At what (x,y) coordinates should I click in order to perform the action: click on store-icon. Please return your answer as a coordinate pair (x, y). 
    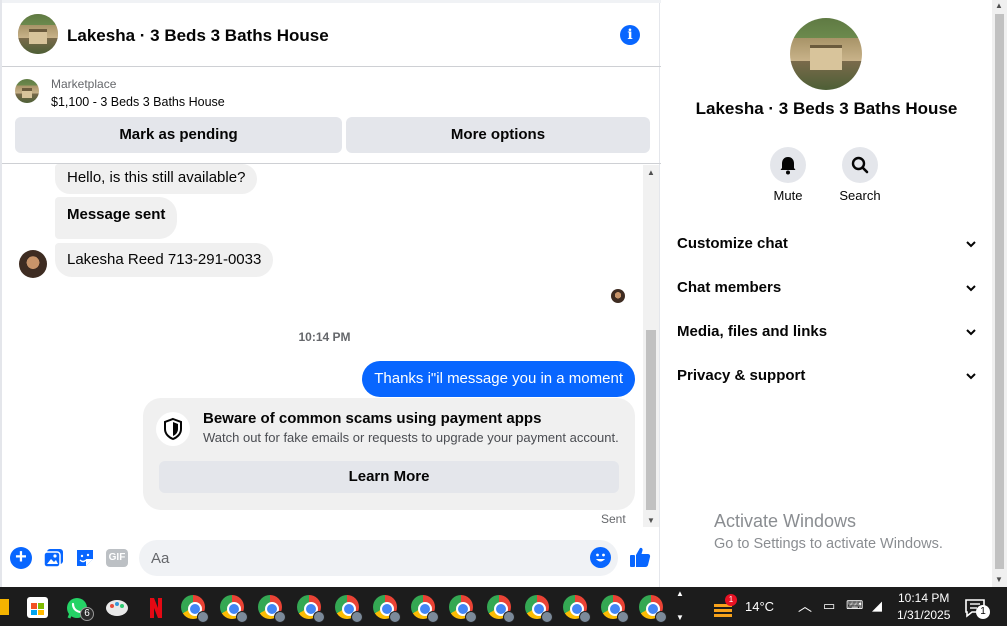
    Looking at the image, I should click on (37, 607).